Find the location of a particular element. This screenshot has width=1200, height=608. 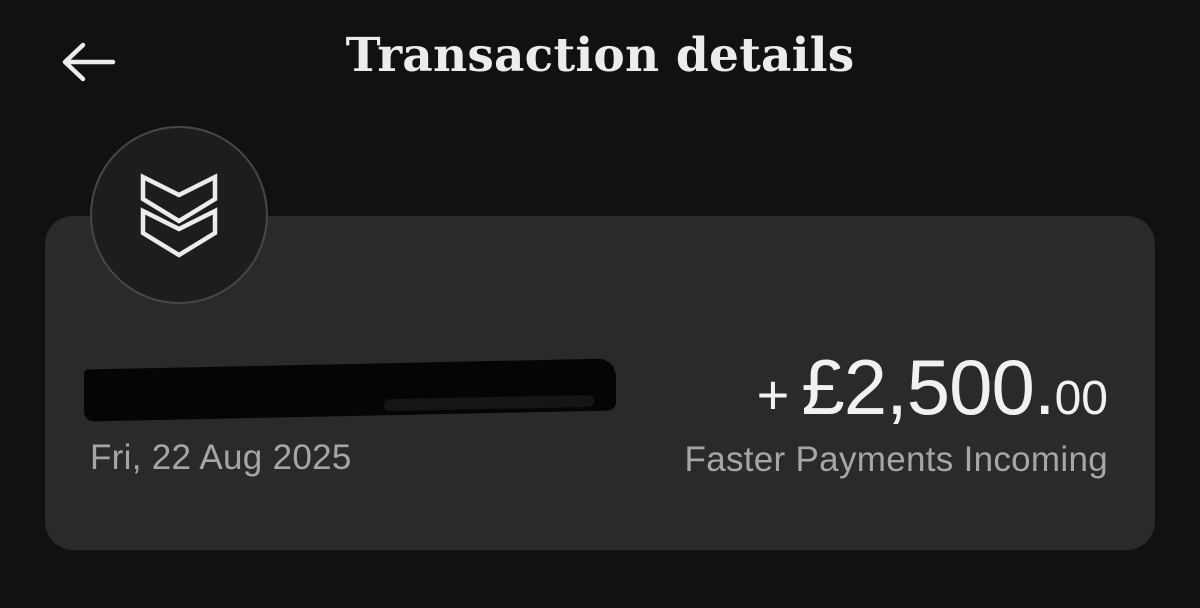

transaction-amount: + £2,500.00 is located at coordinates (932, 387).